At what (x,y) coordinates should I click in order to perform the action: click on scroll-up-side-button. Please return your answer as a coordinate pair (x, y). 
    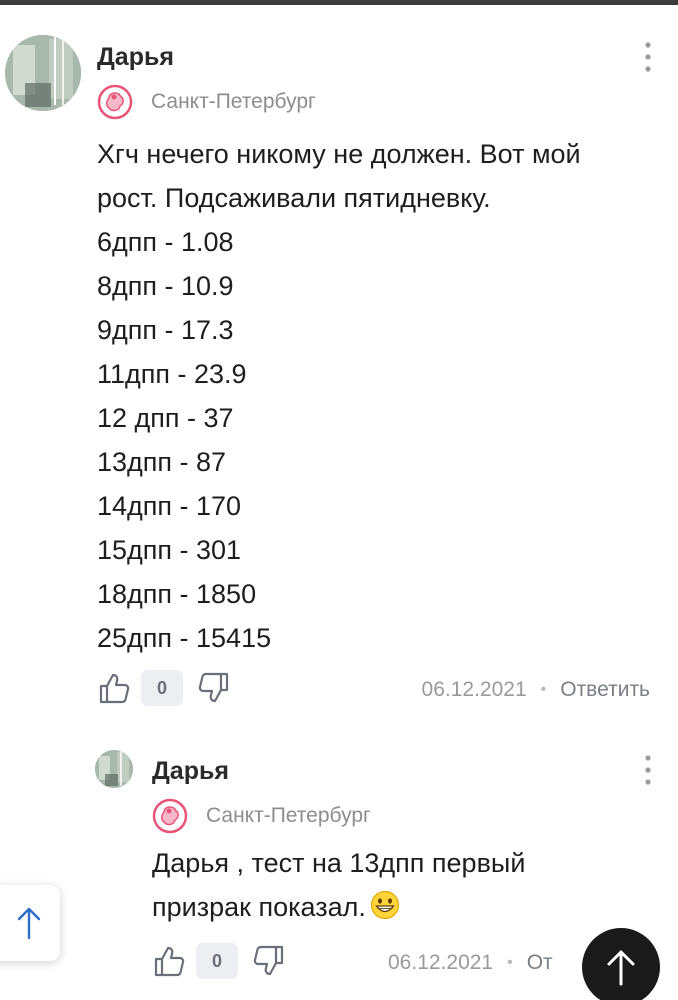
    Looking at the image, I should click on (30, 923).